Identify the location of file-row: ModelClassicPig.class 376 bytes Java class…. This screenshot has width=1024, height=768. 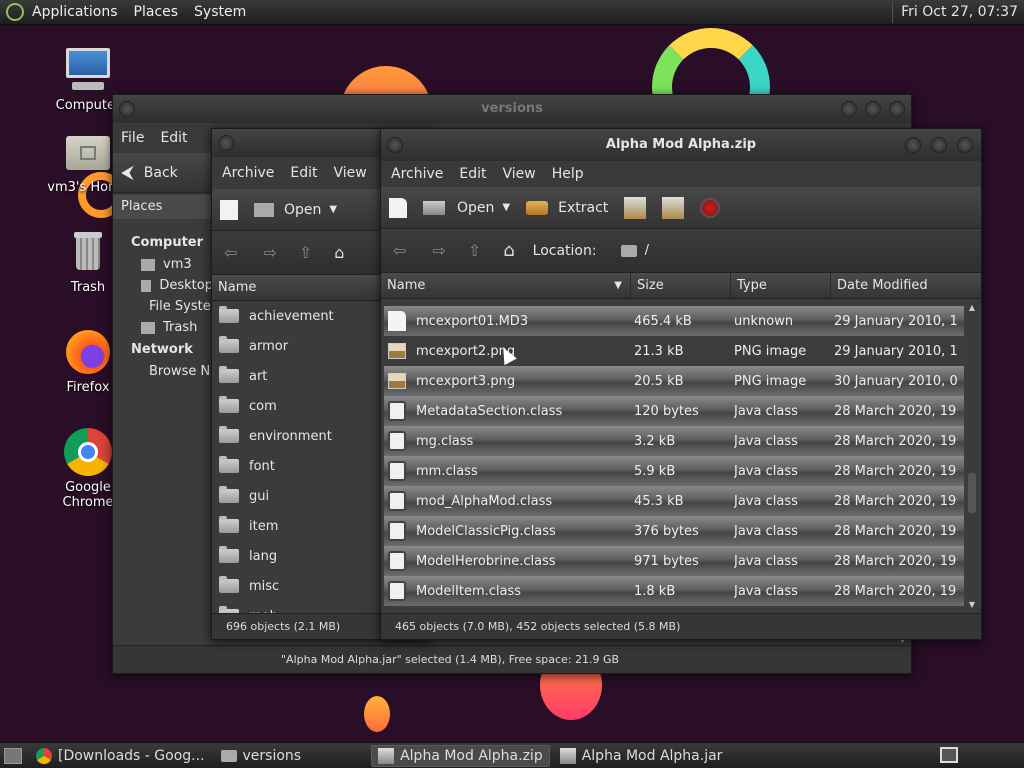
(674, 531).